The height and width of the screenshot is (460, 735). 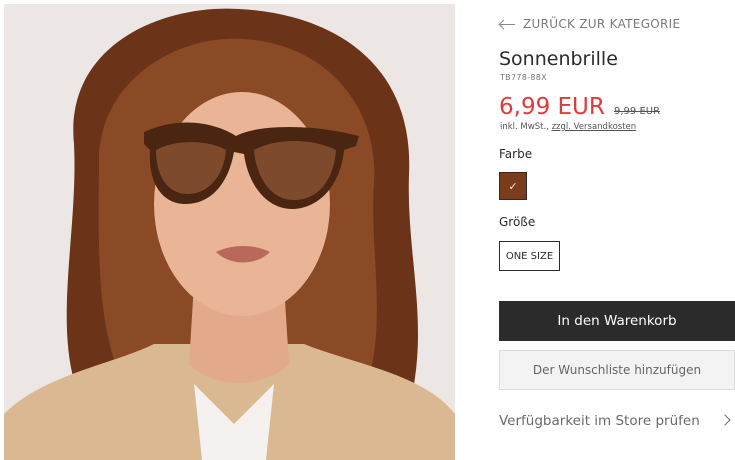 I want to click on size-option-one-size: ONE SIZE, so click(x=529, y=256).